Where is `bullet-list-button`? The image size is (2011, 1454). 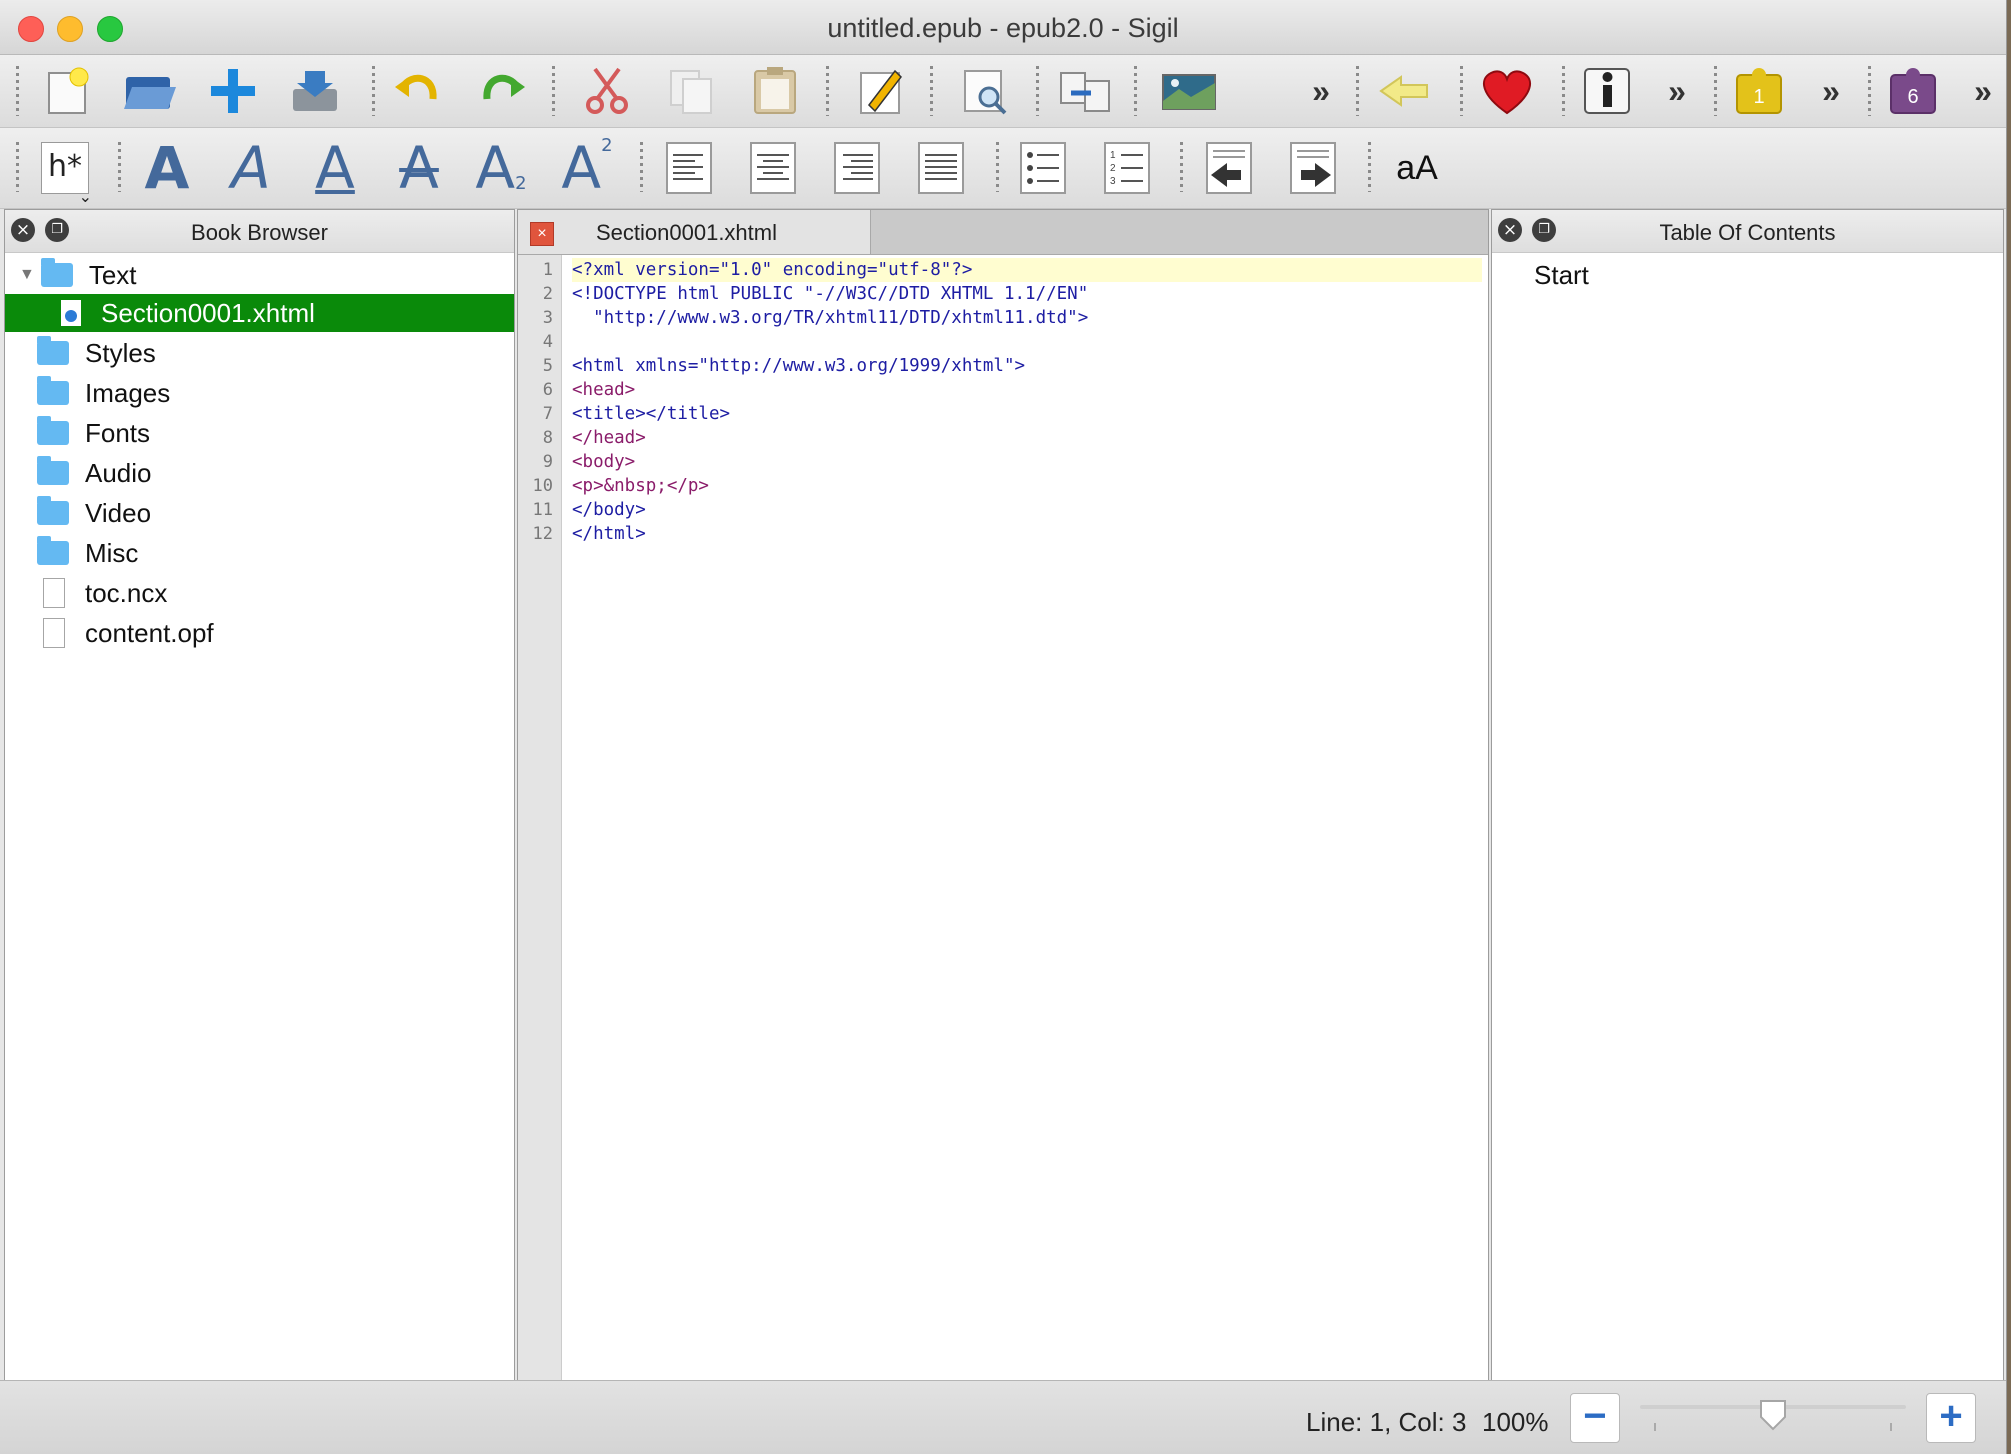
bullet-list-button is located at coordinates (1043, 168).